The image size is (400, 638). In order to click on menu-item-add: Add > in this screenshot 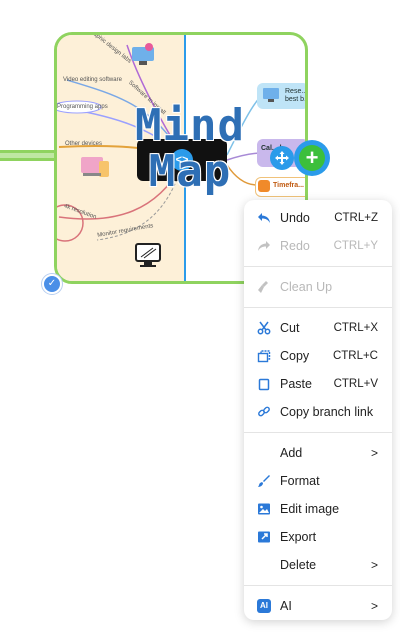, I will do `click(318, 453)`.